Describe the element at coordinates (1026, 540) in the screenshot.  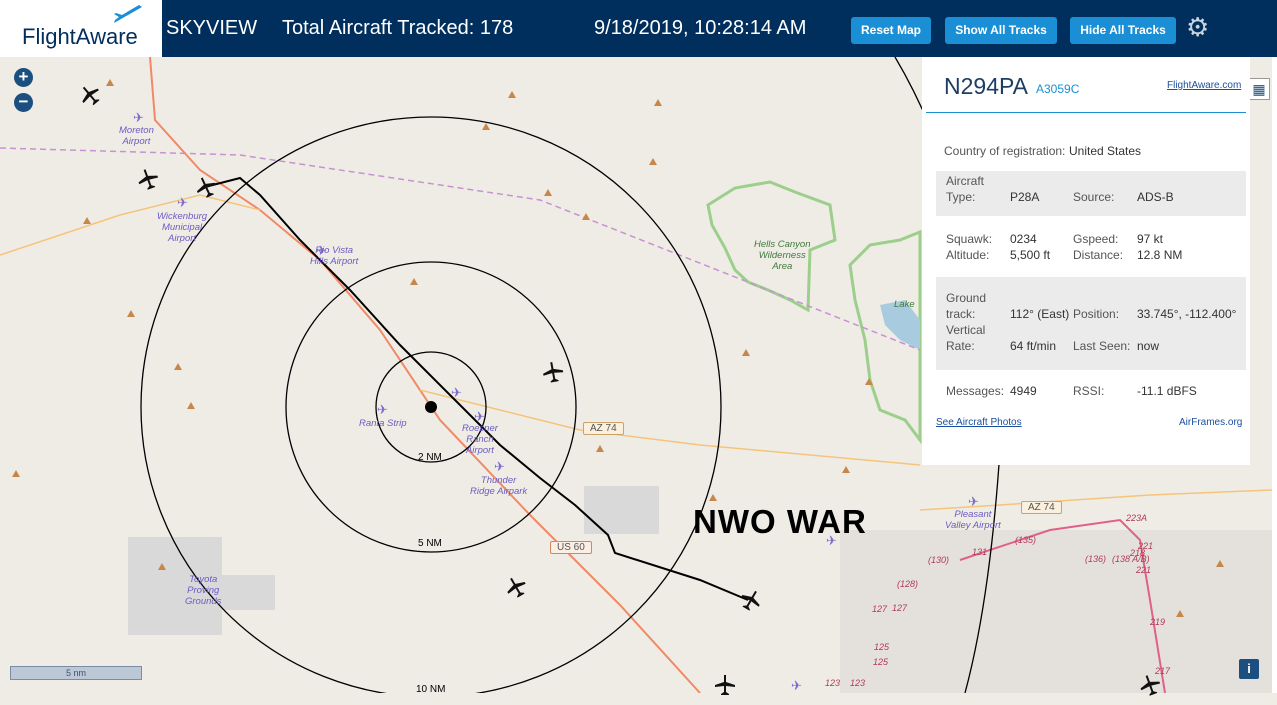
I see `highway-number: (135)` at that location.